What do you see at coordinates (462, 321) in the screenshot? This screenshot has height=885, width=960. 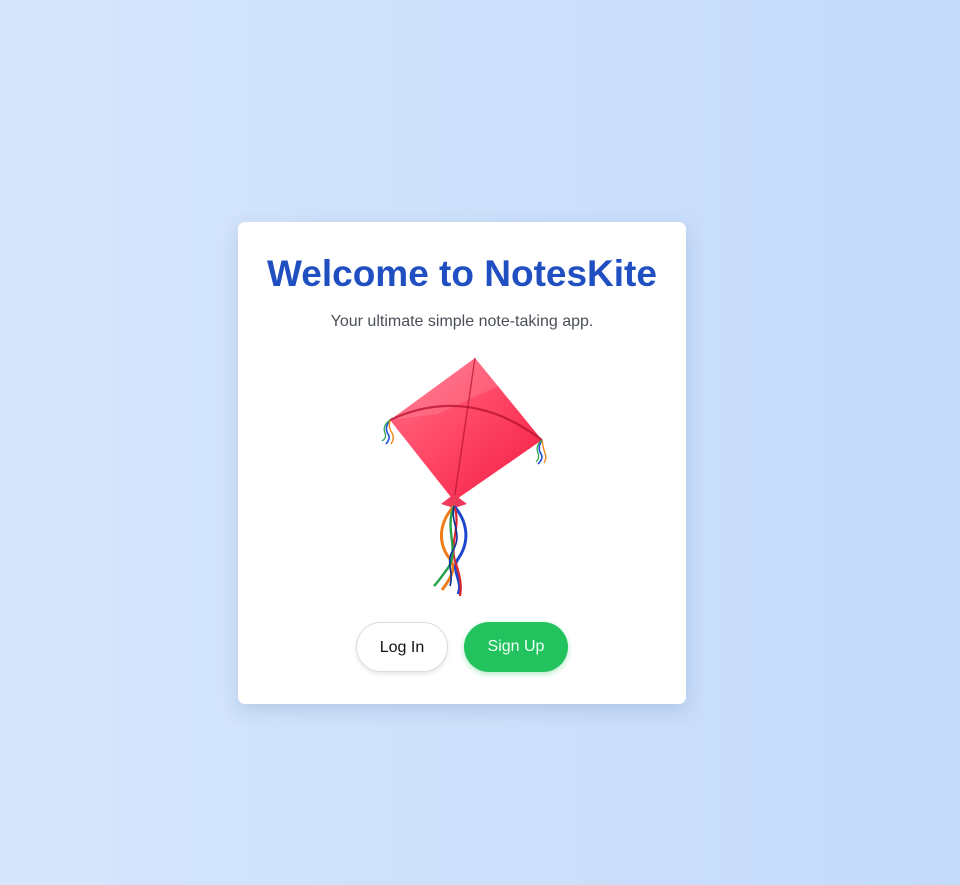 I see `page-subtitle: Your ultimate simple note-taking app.` at bounding box center [462, 321].